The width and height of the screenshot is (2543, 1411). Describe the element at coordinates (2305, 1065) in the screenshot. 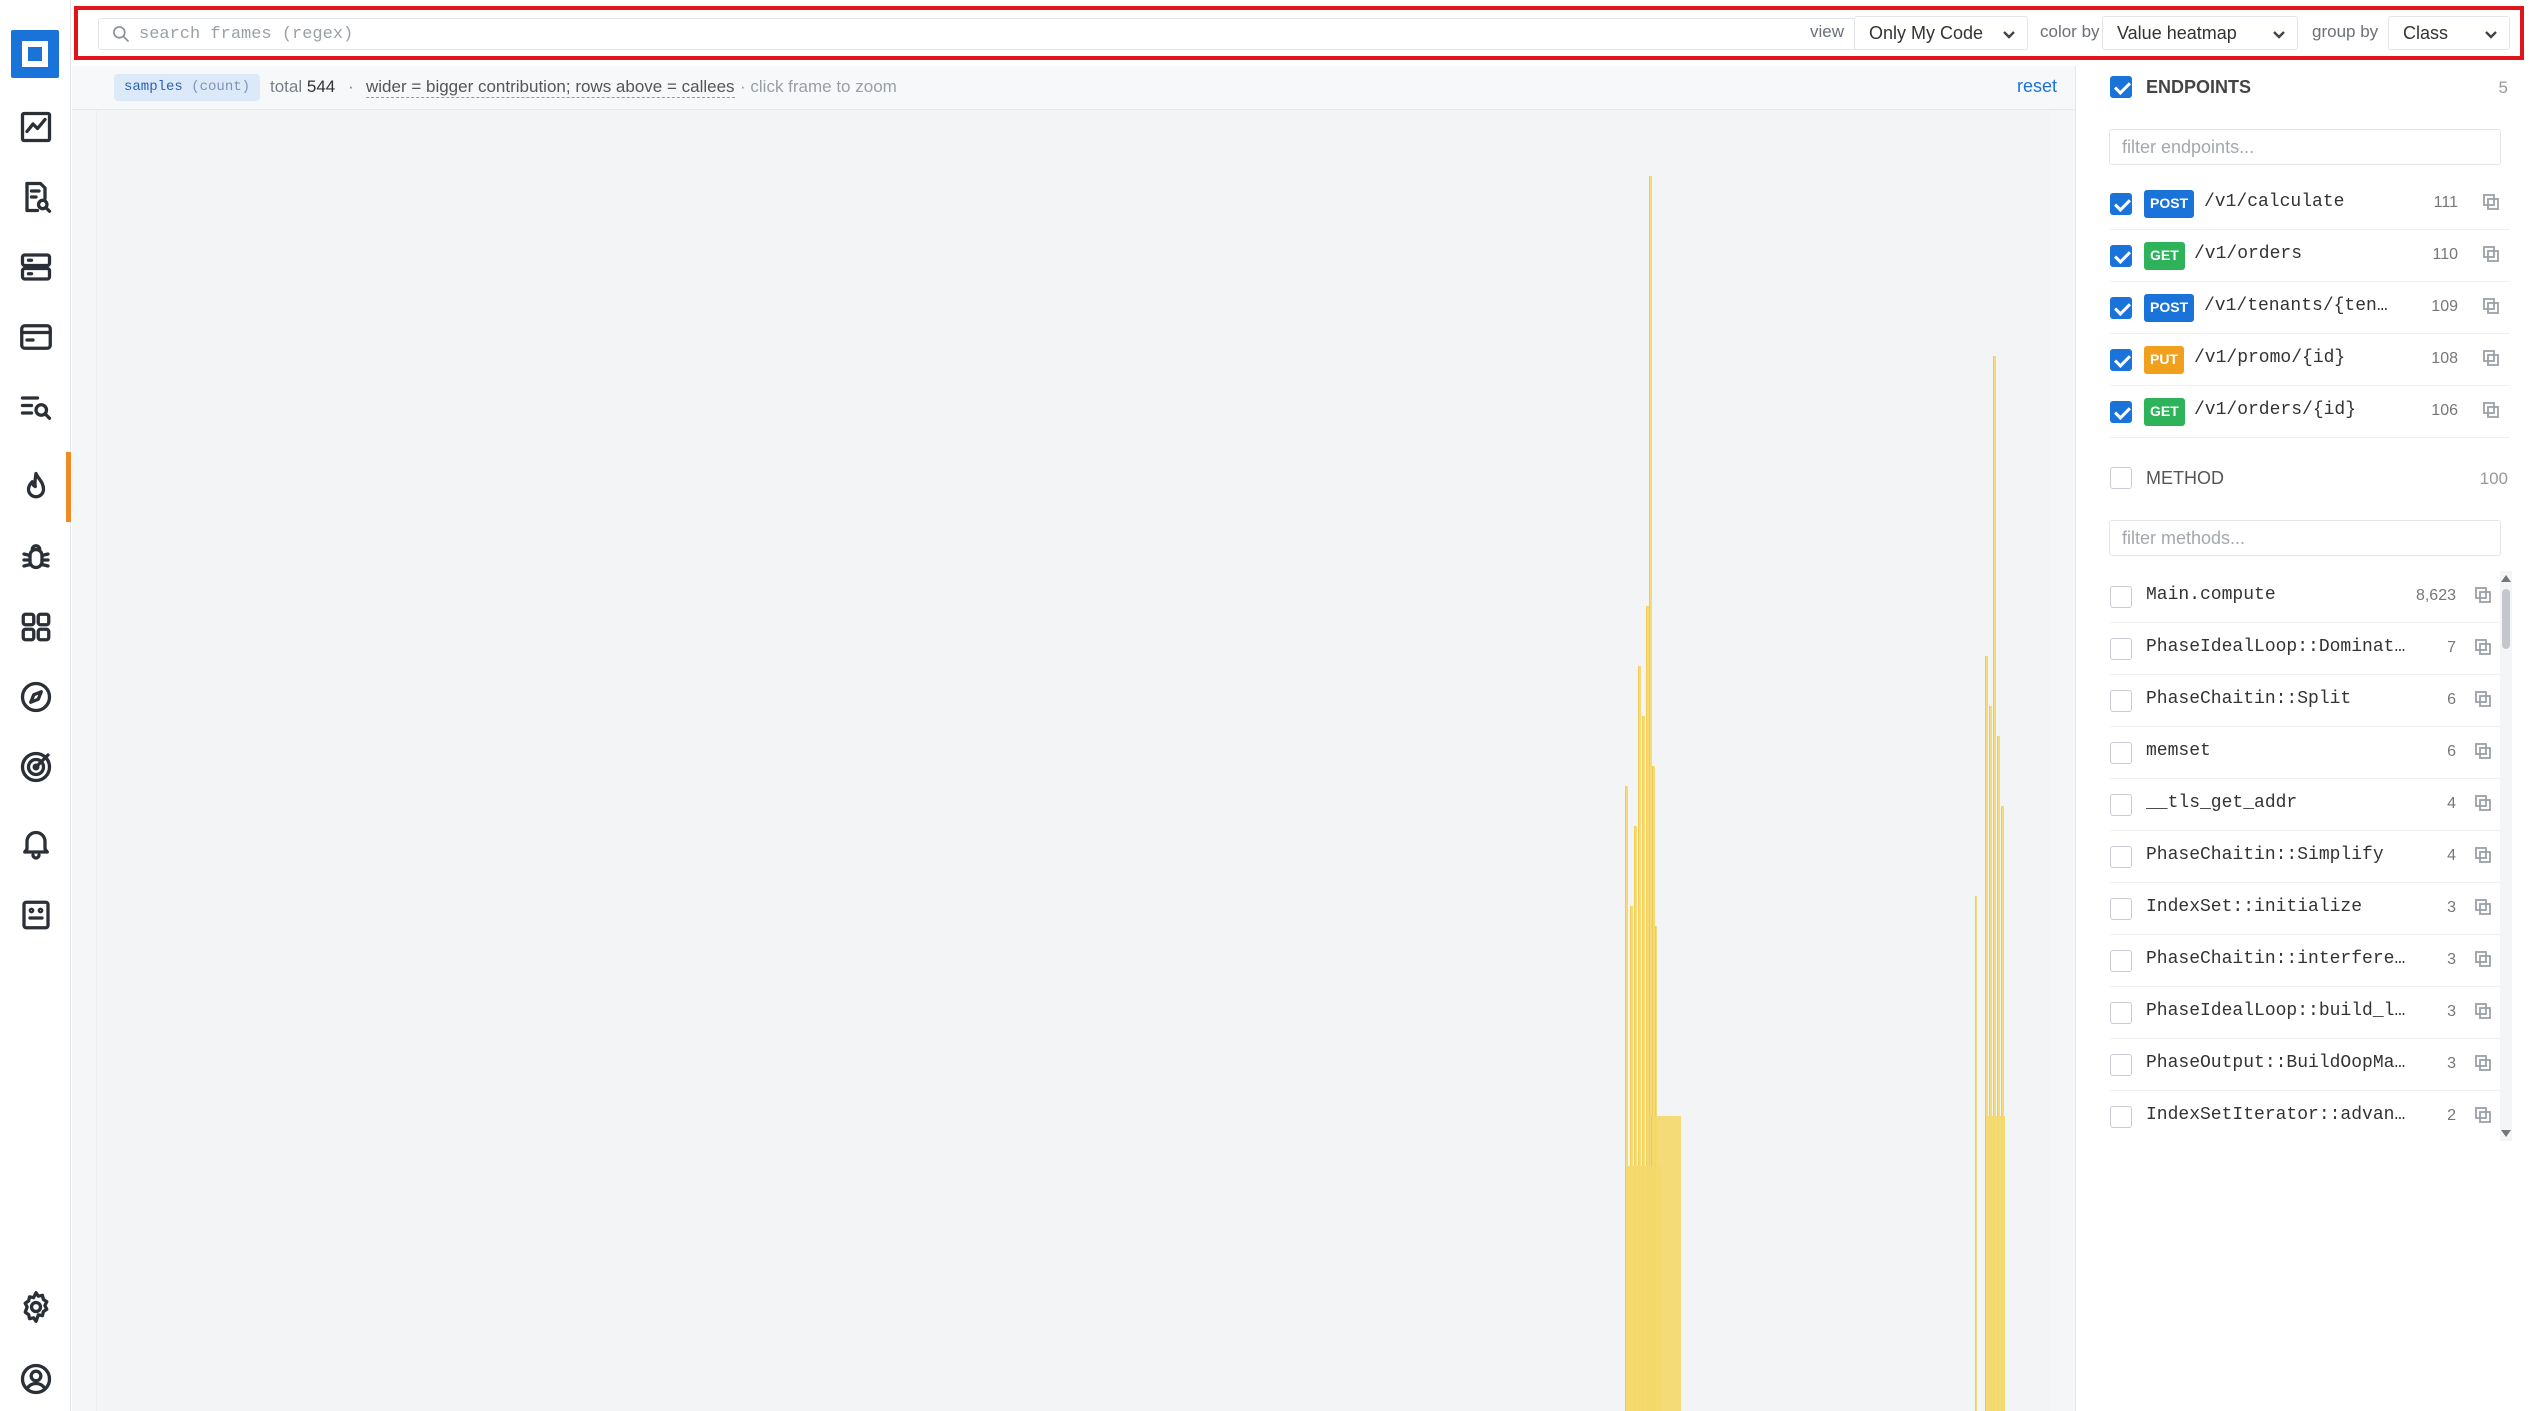

I see `method-row: PhaseOutput::BuildOopMaps 3` at that location.